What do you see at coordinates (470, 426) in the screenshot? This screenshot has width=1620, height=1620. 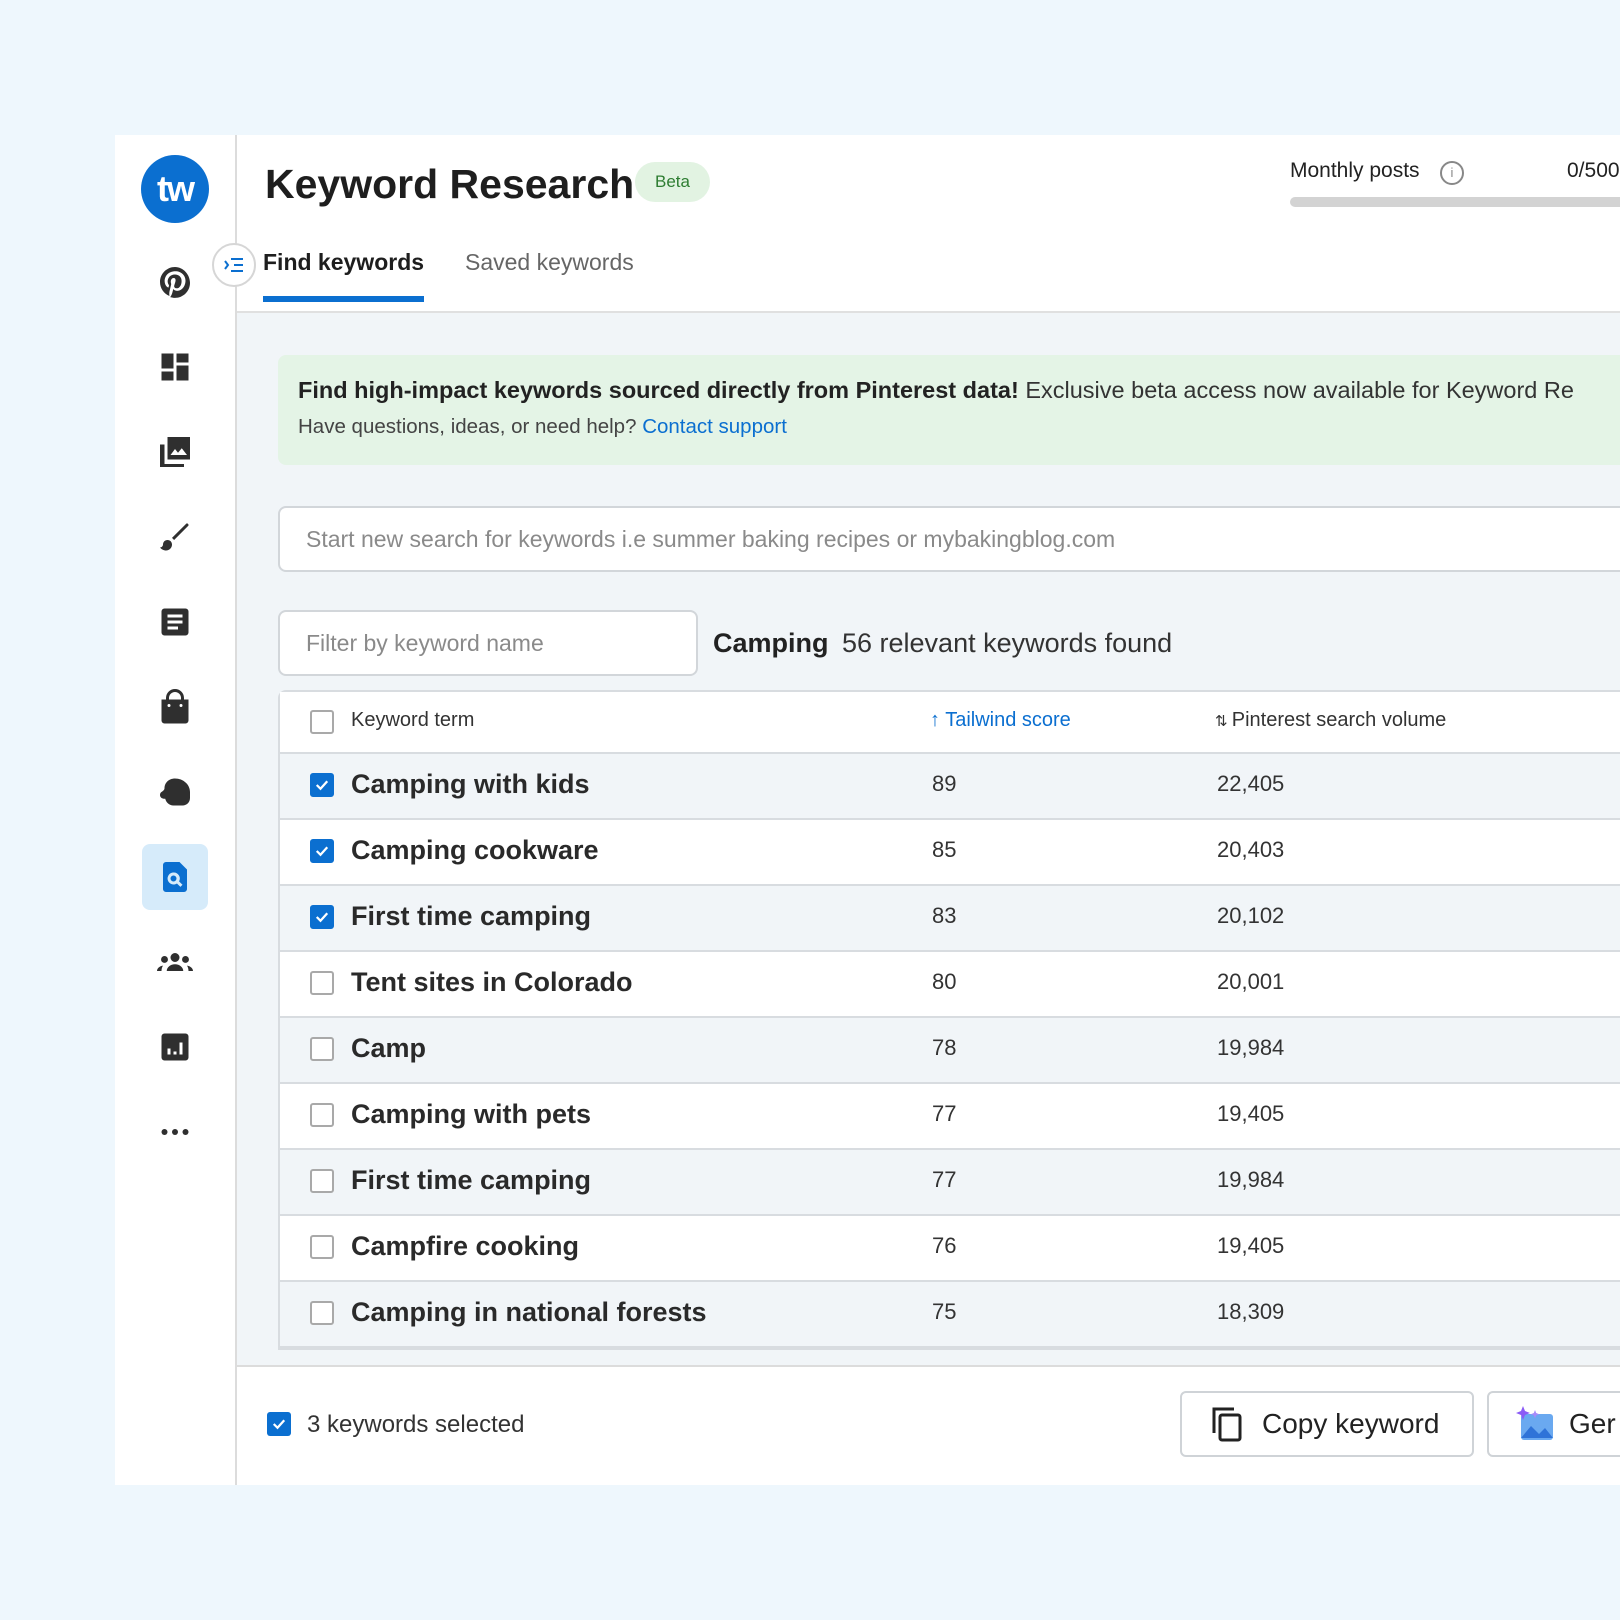 I see `banner-help-text: Have questions, ideas, or need help?` at bounding box center [470, 426].